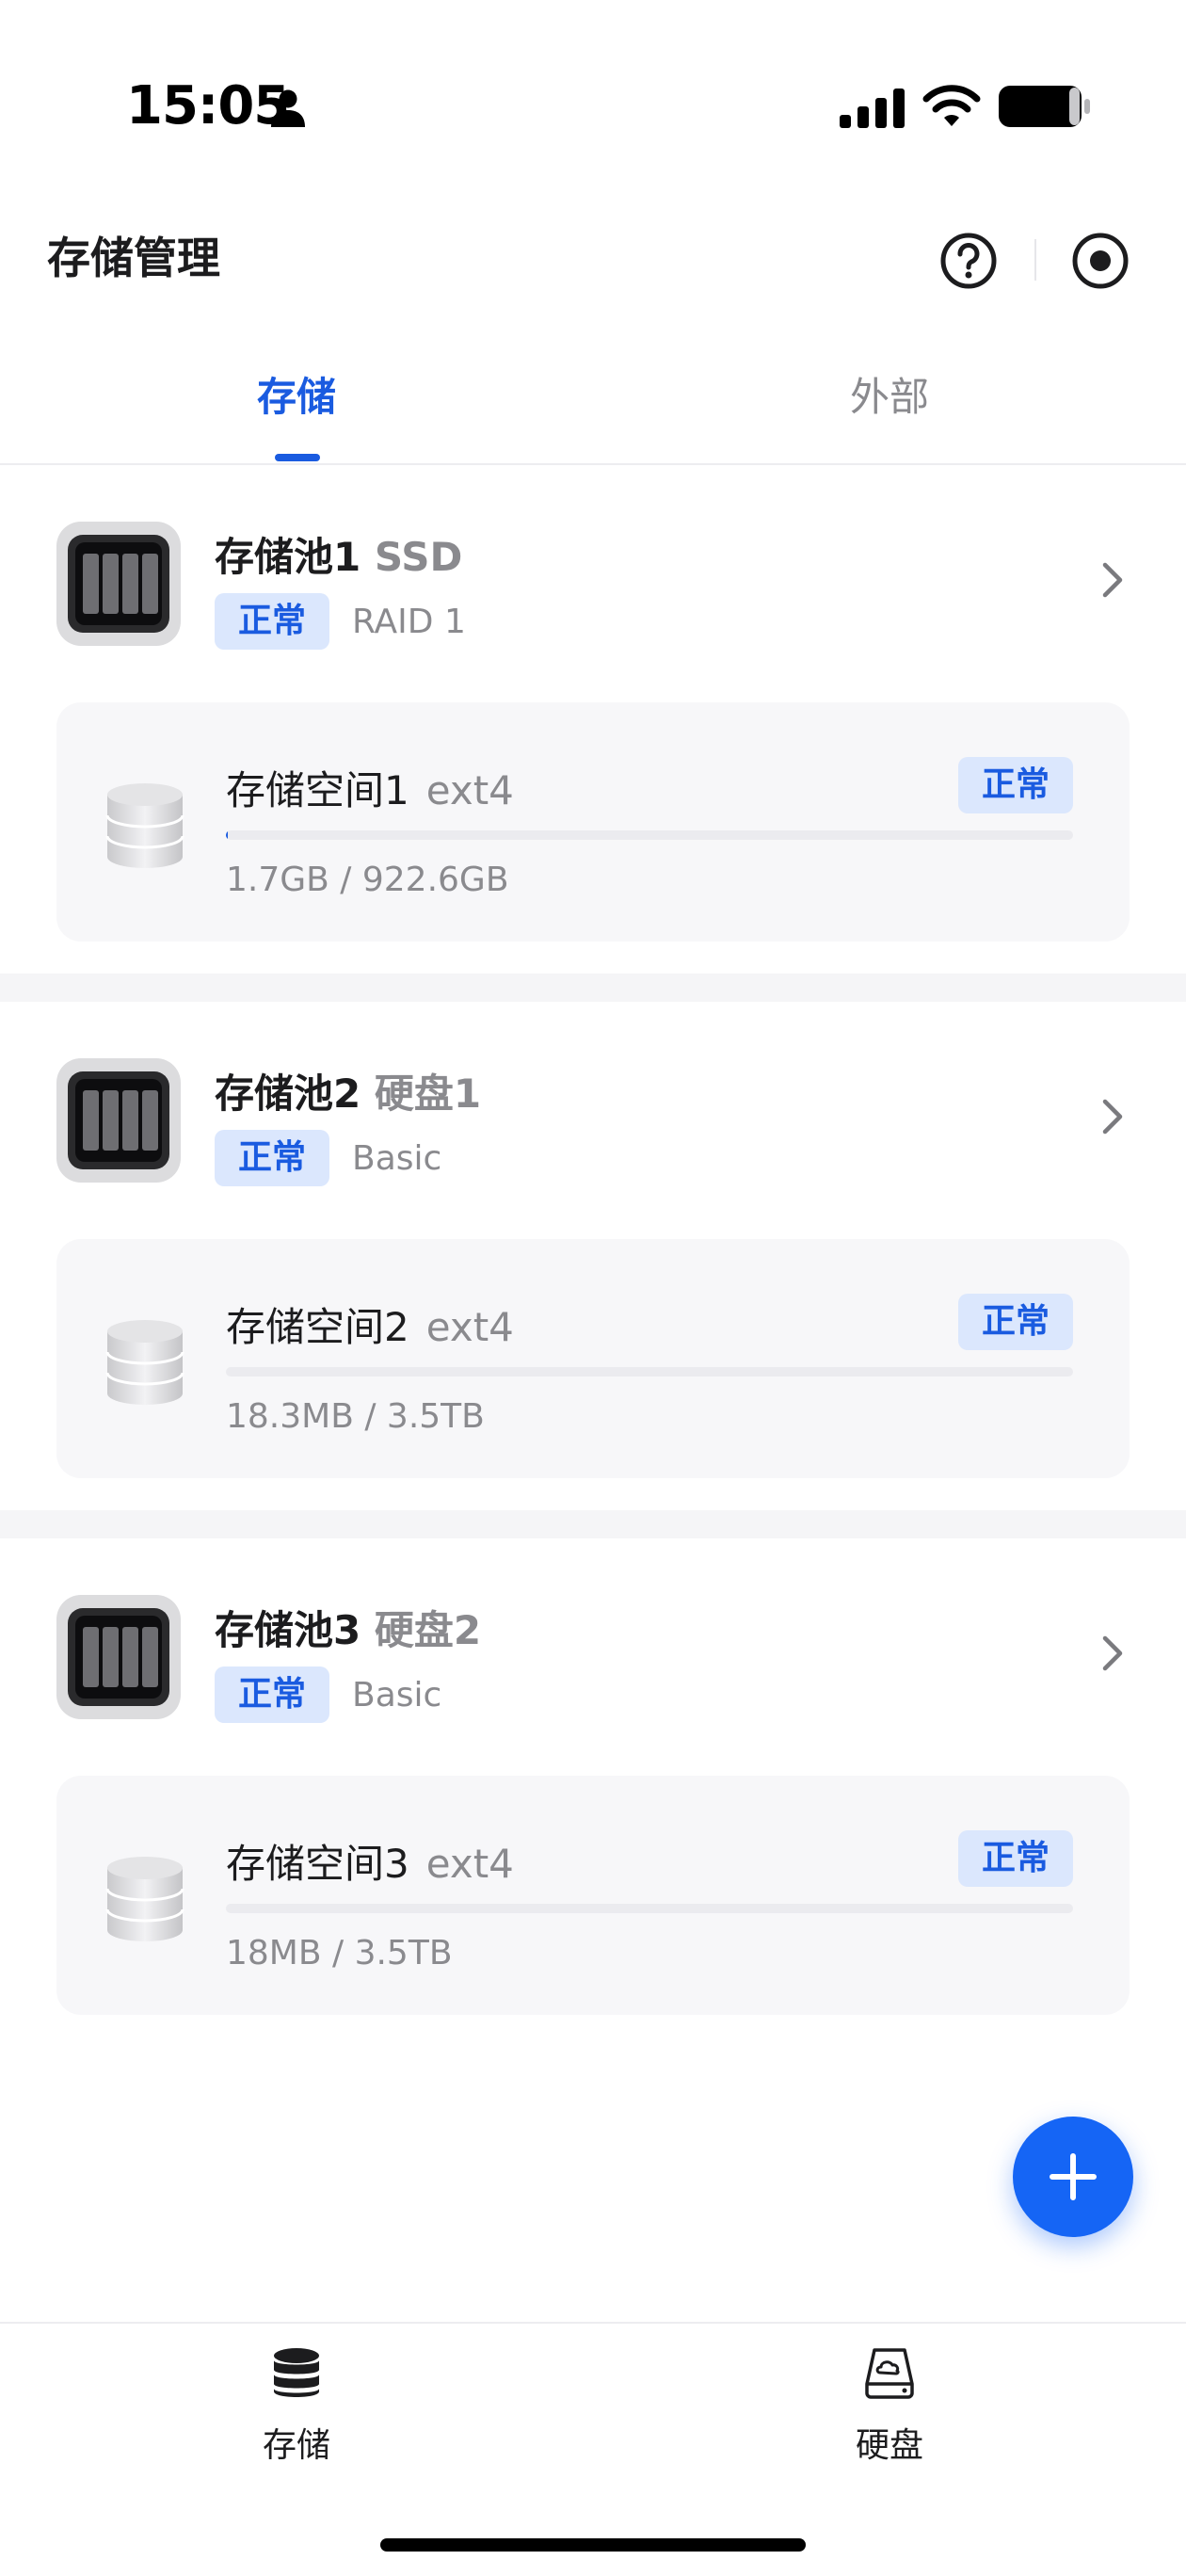  Describe the element at coordinates (428, 1630) in the screenshot. I see `pool-subtitle: 硬盘2` at that location.